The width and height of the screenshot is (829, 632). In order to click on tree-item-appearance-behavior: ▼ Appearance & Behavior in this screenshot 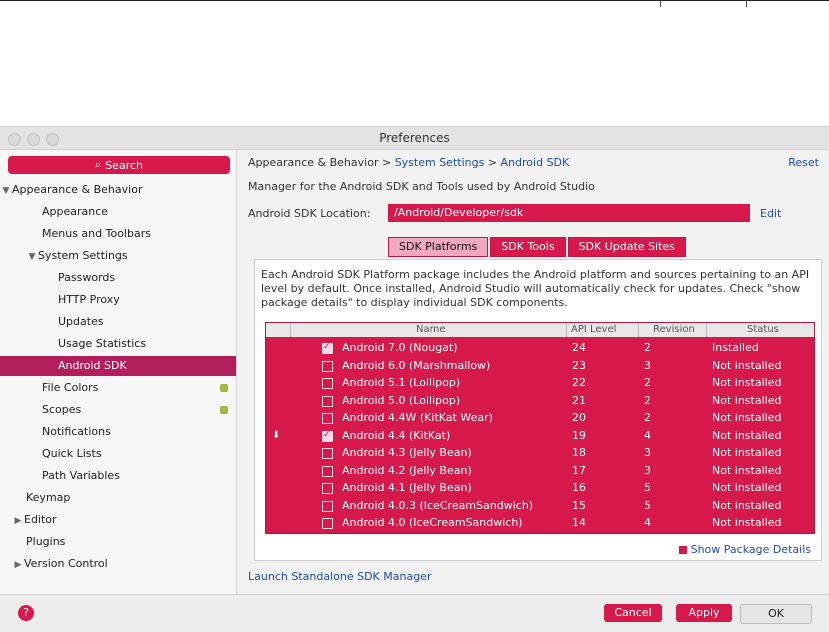, I will do `click(118, 190)`.